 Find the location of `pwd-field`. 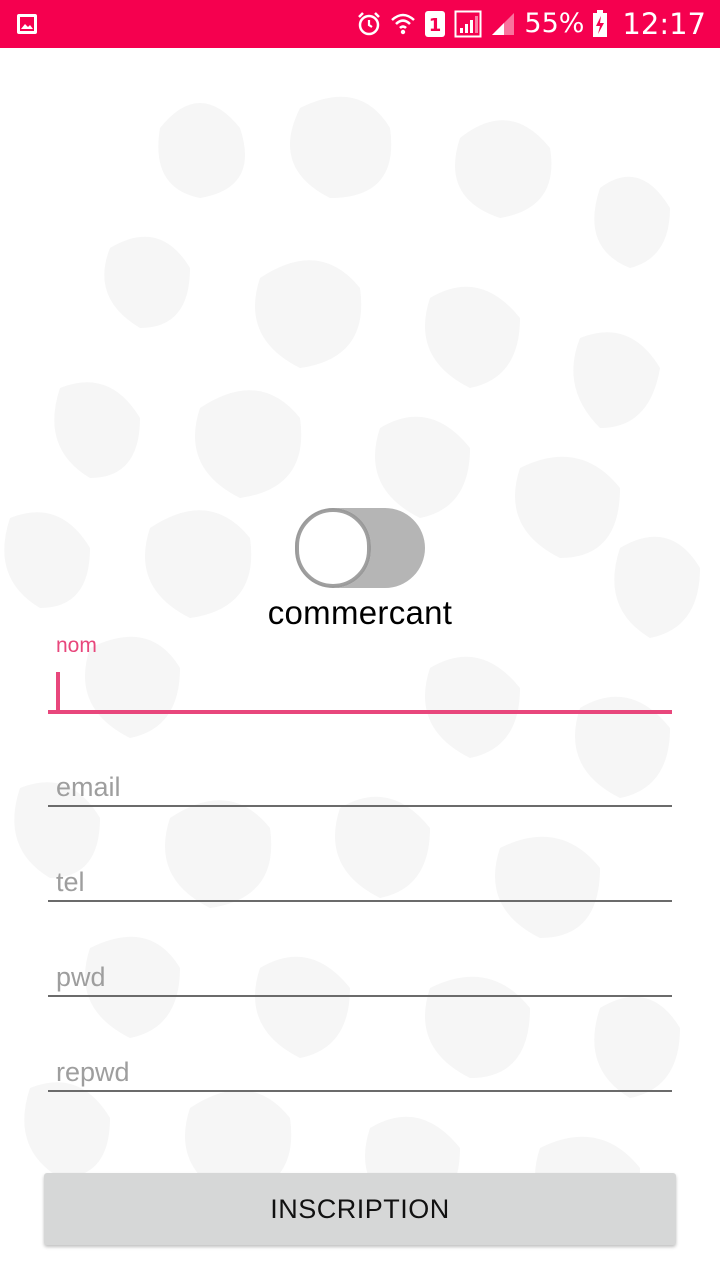

pwd-field is located at coordinates (360, 976).